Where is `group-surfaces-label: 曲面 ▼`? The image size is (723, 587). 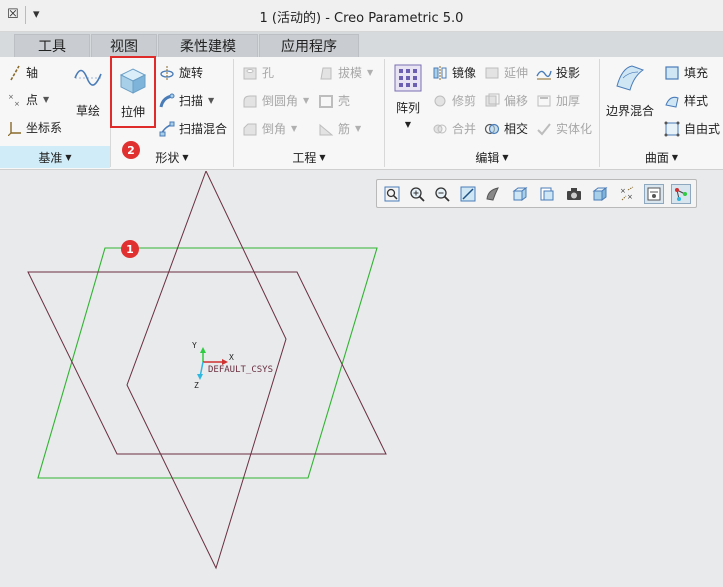
group-surfaces-label: 曲面 ▼ is located at coordinates (661, 157).